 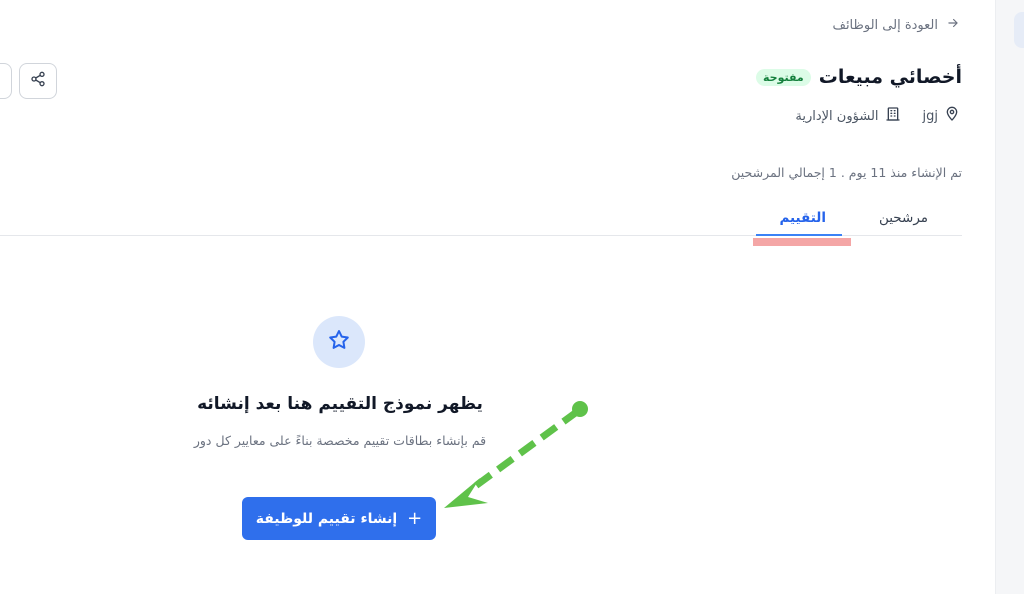 What do you see at coordinates (1009, 297) in the screenshot?
I see `right-side-panel` at bounding box center [1009, 297].